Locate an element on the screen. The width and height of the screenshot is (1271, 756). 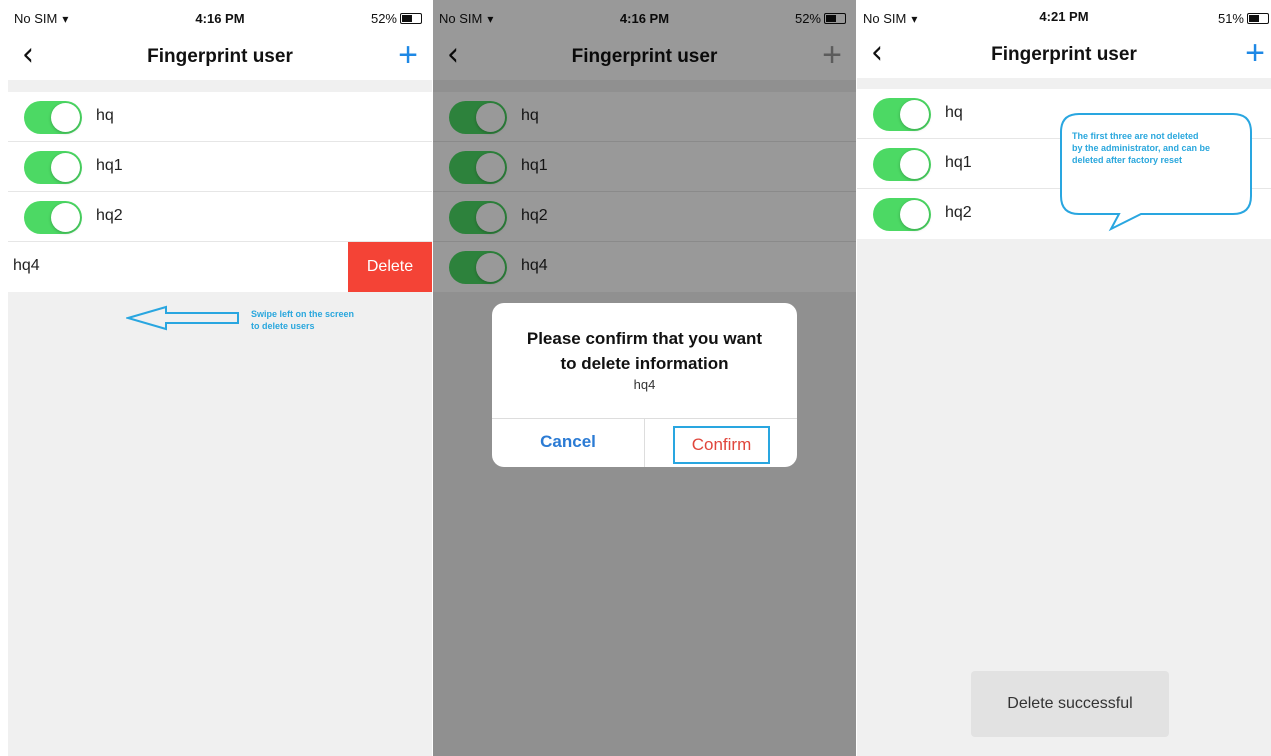
battery-status: 51% is located at coordinates (1243, 18).